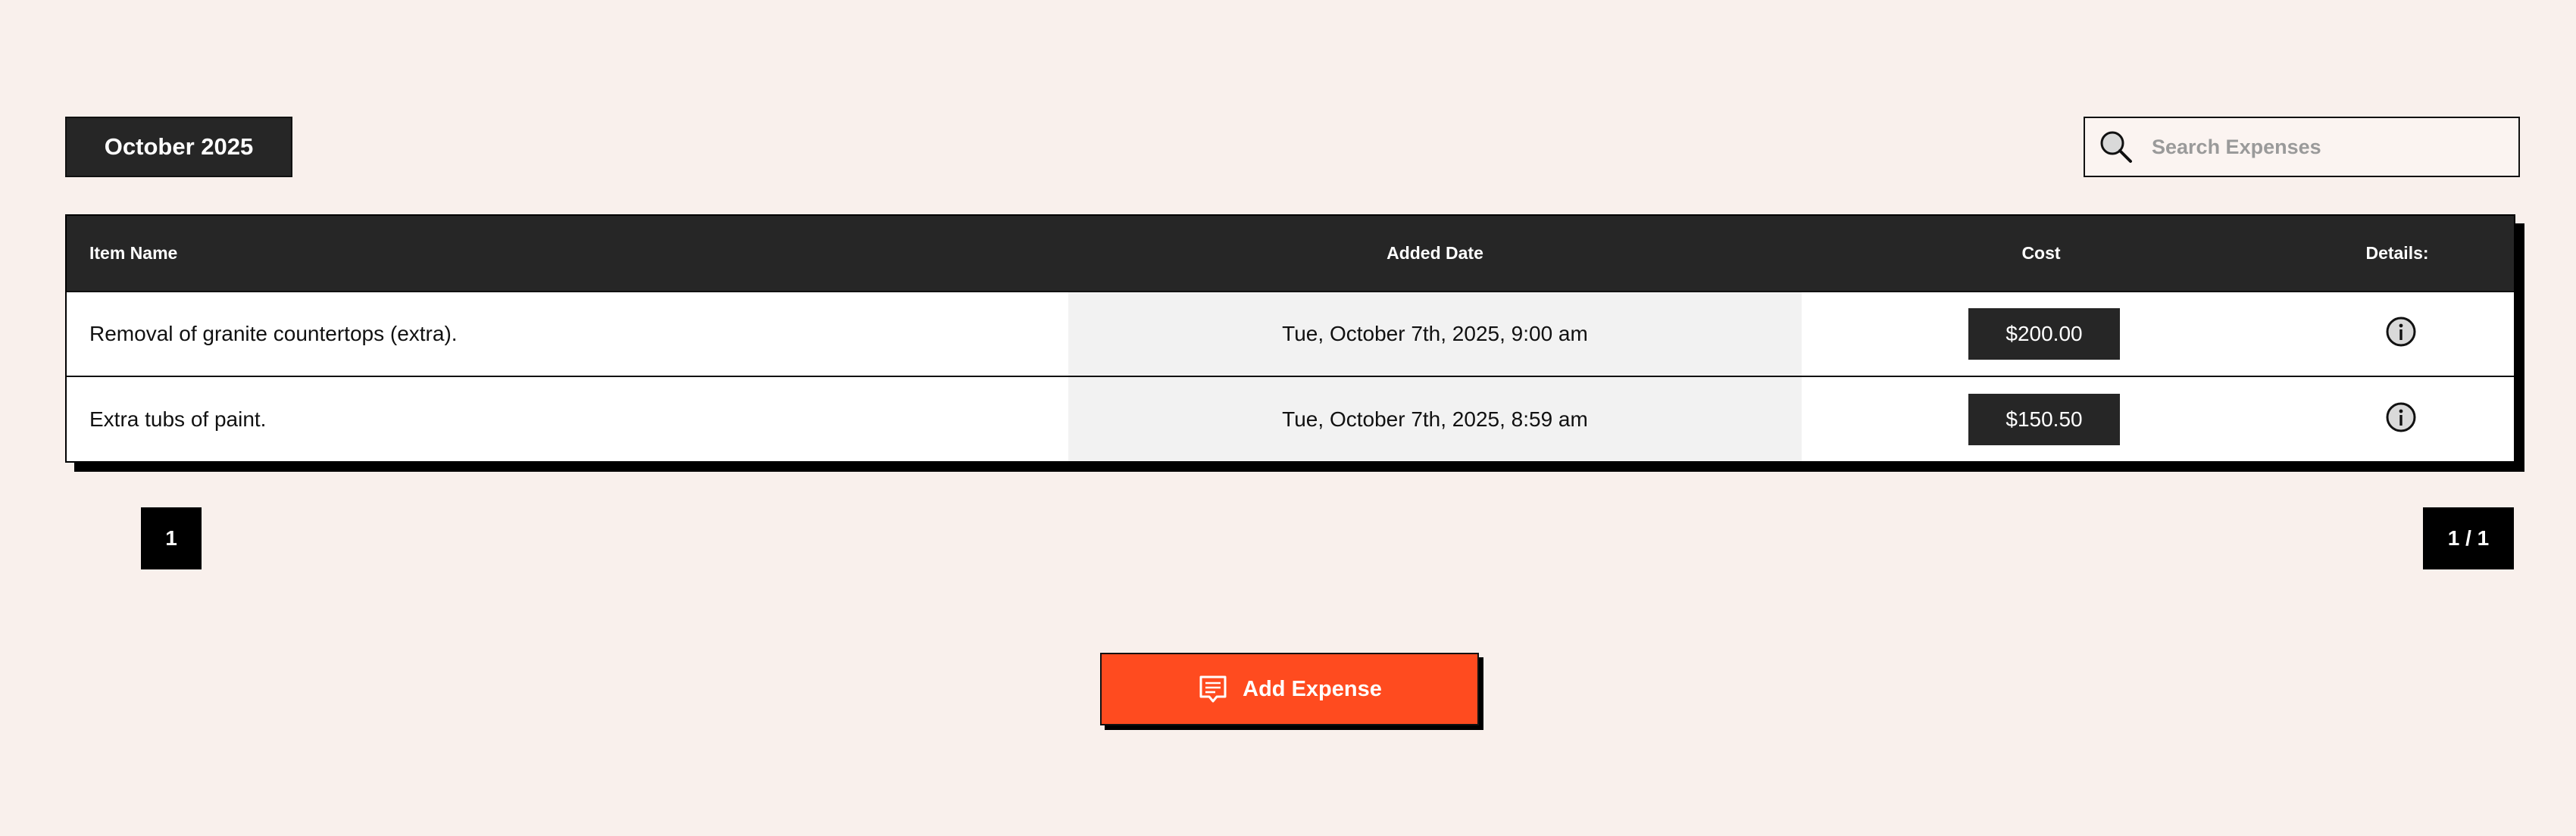  I want to click on added-date: Tue, October 7th, 2025, 8:59 am, so click(1435, 418).